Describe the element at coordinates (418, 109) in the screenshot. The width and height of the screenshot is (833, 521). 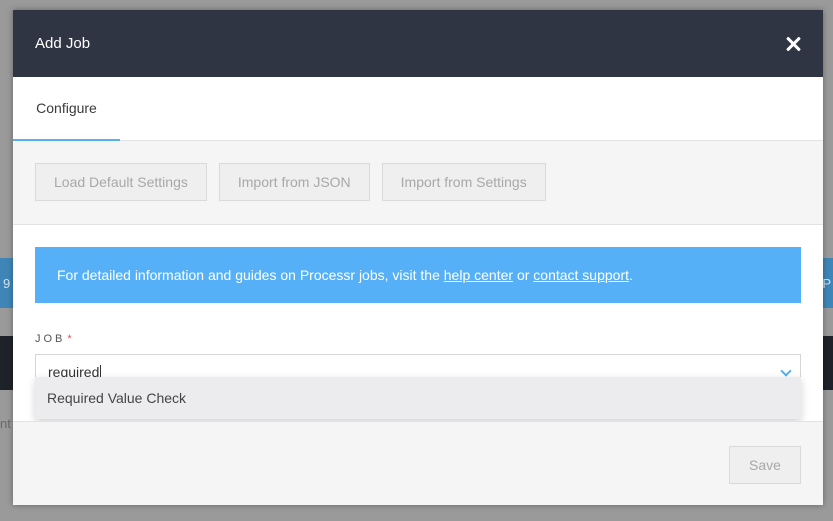
I see `tab-bar: Configure` at that location.